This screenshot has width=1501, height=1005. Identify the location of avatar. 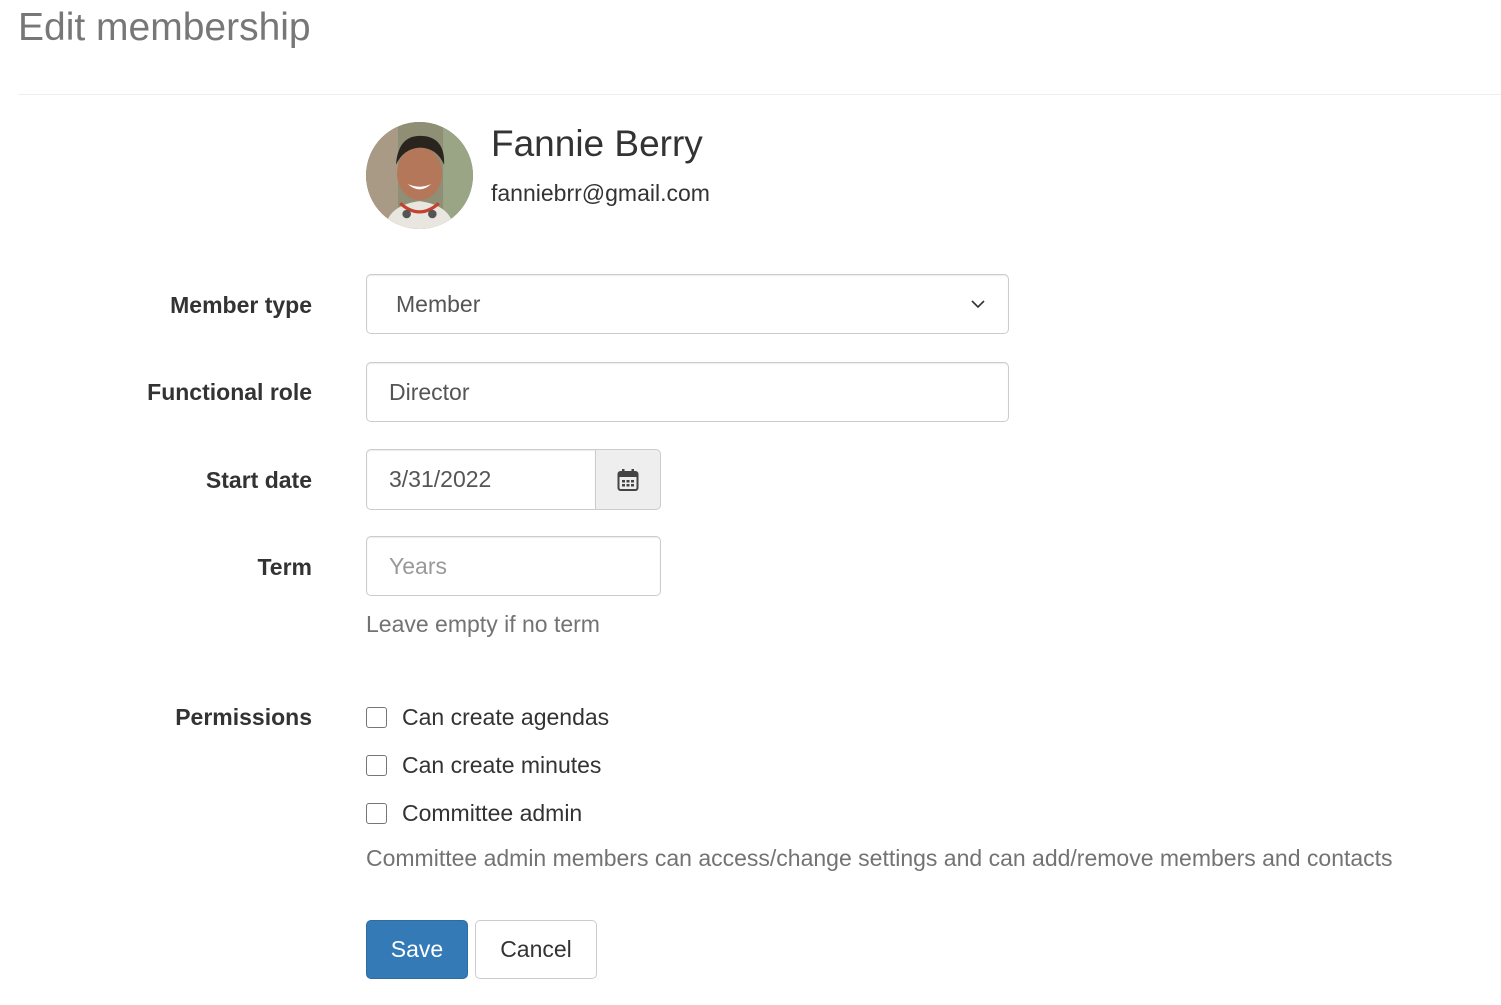
(419, 175).